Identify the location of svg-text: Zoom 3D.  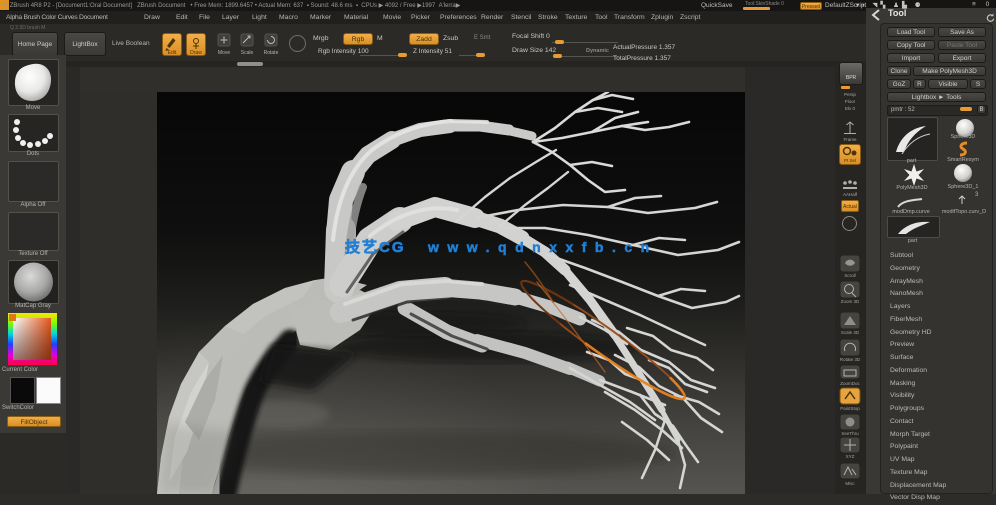
(850, 301).